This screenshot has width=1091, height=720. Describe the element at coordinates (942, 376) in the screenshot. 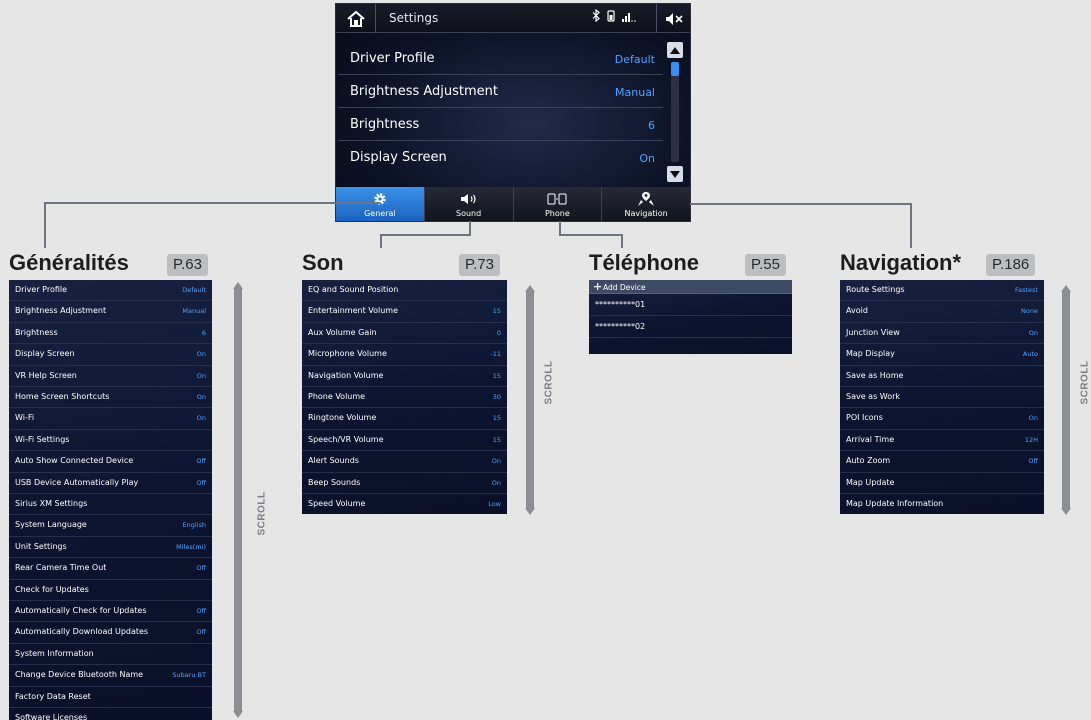

I see `list-item: Save as Home` at that location.